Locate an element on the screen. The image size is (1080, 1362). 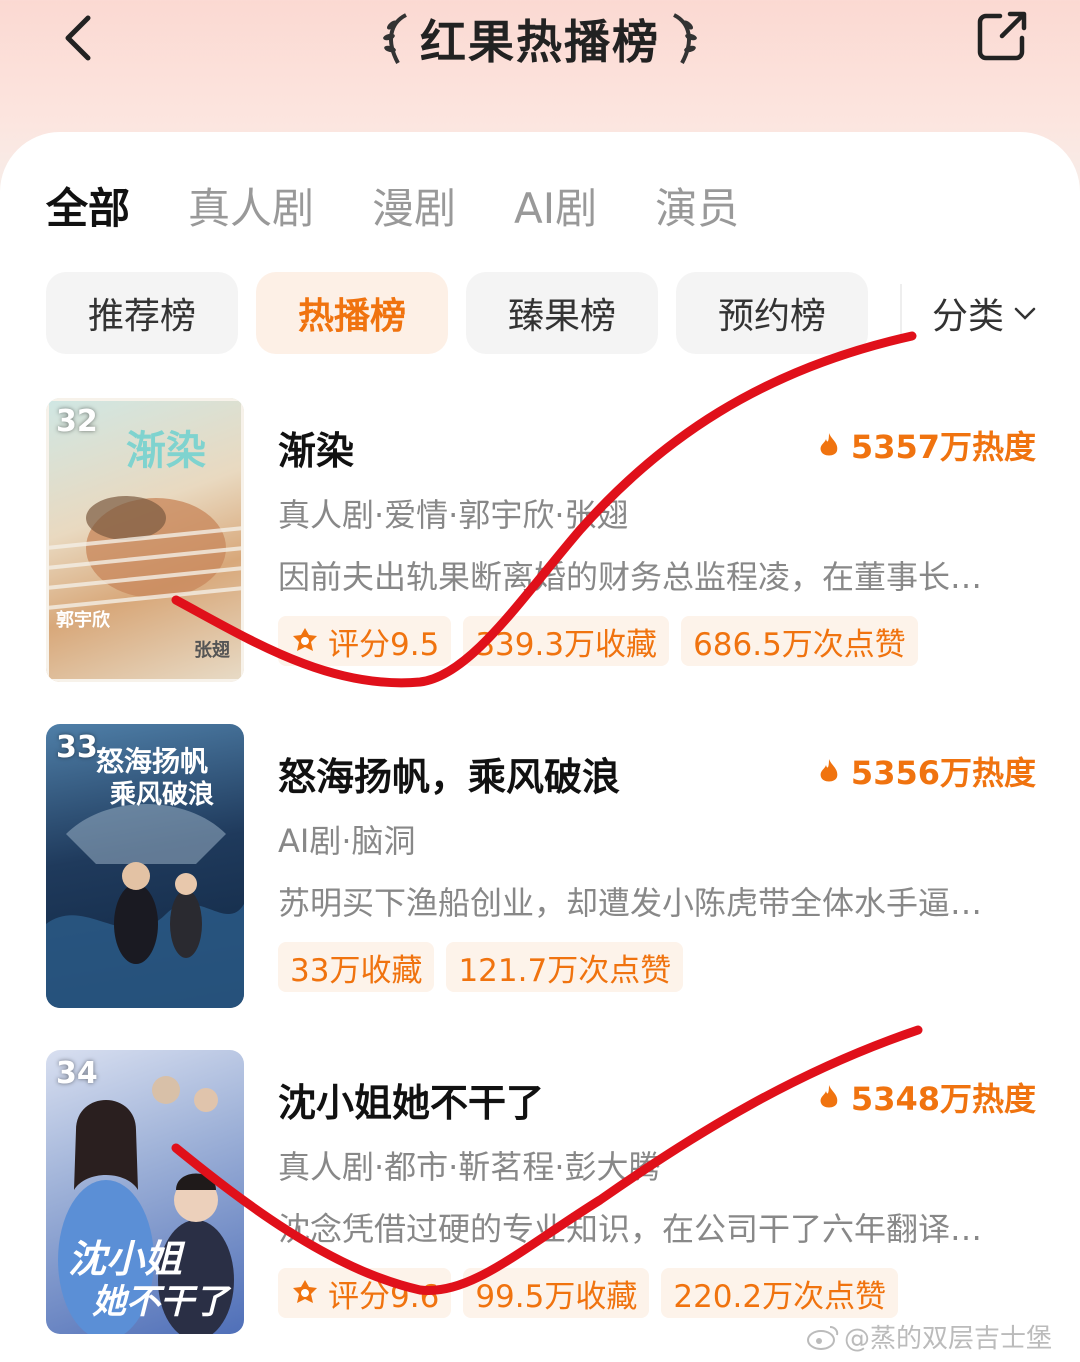
laurel-left-icon is located at coordinates (395, 38).